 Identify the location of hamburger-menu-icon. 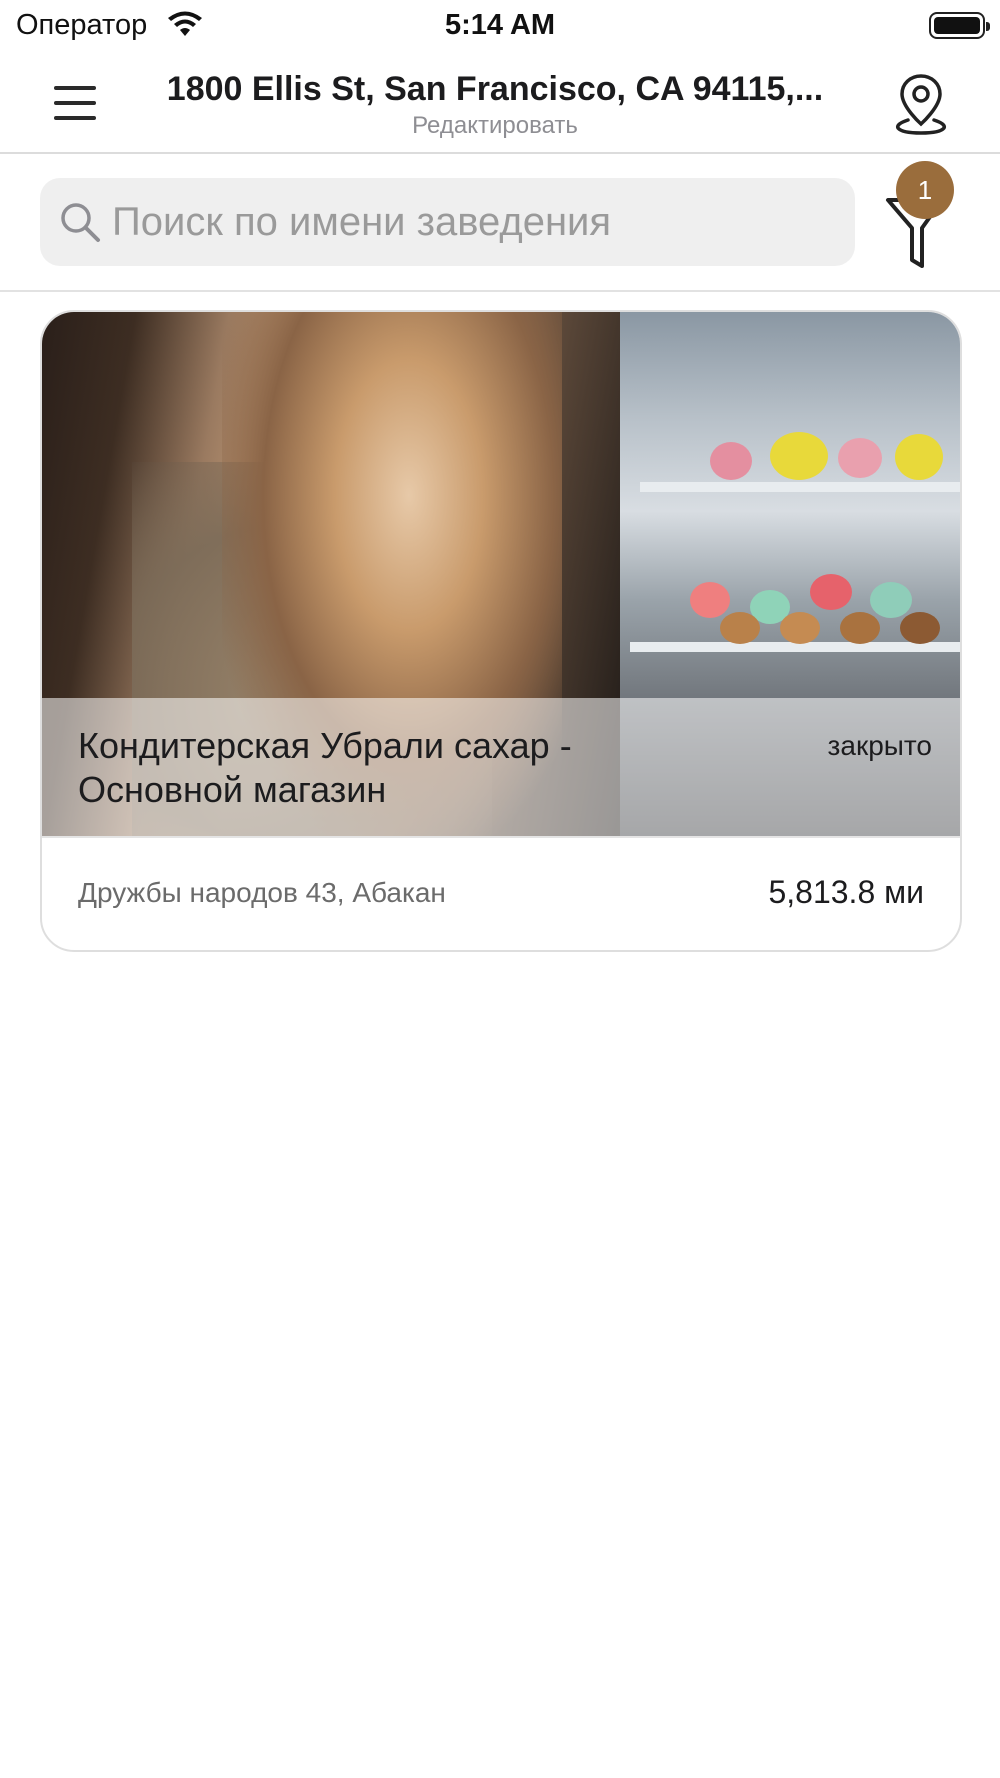
(75, 103).